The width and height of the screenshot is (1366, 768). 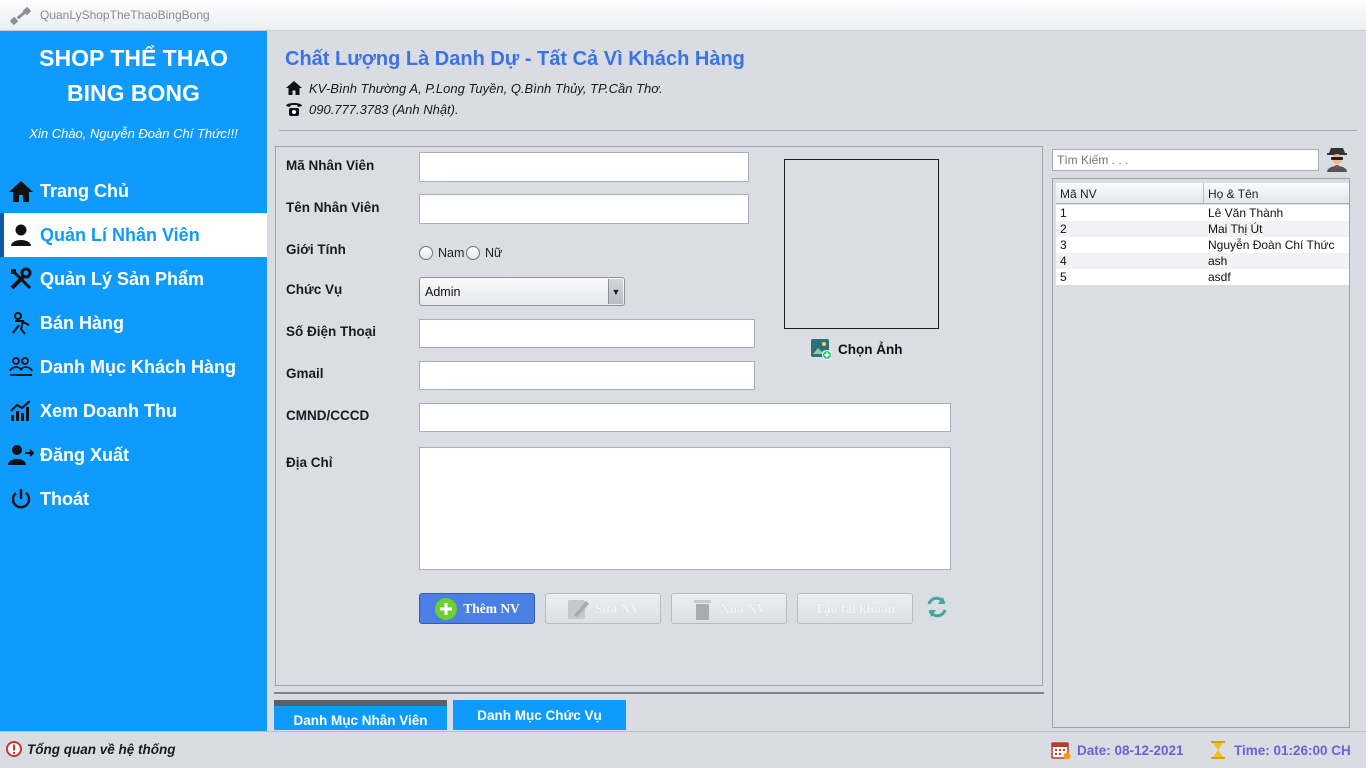 I want to click on plus-circle-icon, so click(x=446, y=609).